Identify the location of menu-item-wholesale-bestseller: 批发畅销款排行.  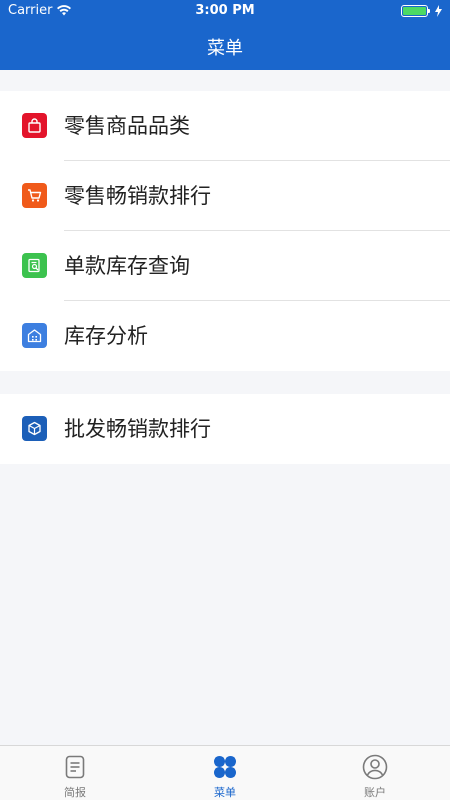
(225, 429).